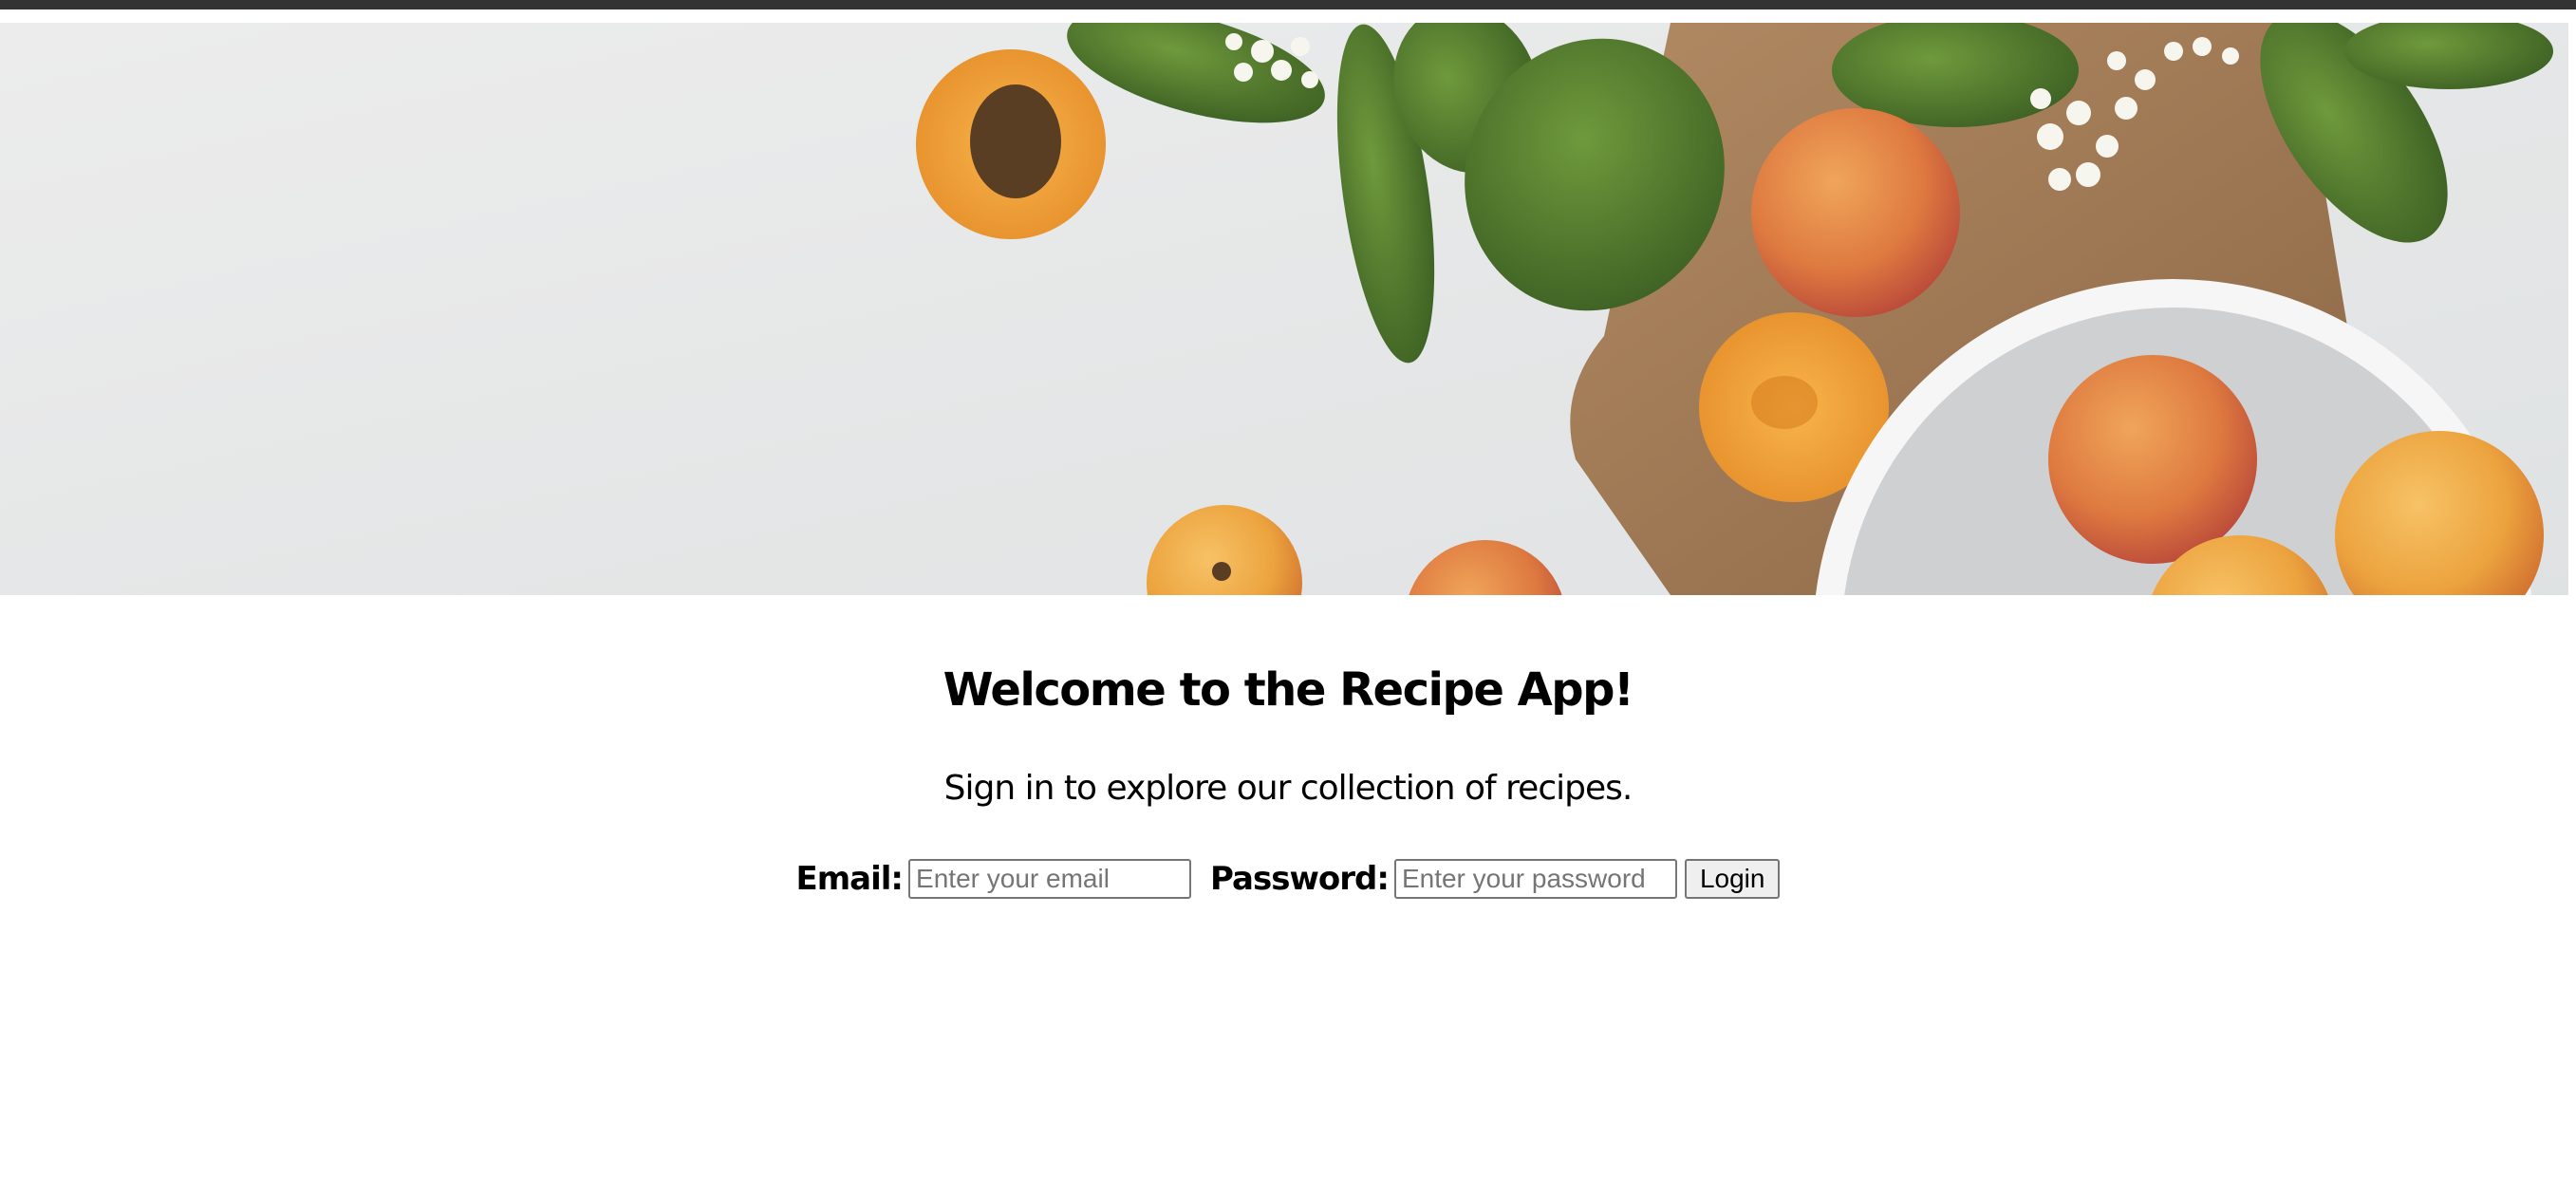 The height and width of the screenshot is (1194, 2576). Describe the element at coordinates (850, 879) in the screenshot. I see `email-label: Email:` at that location.